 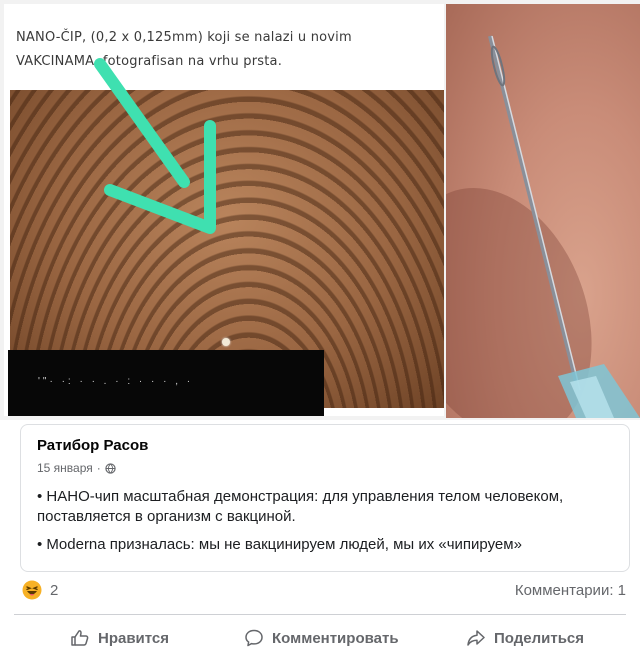 I want to click on haha-icon, so click(x=32, y=590).